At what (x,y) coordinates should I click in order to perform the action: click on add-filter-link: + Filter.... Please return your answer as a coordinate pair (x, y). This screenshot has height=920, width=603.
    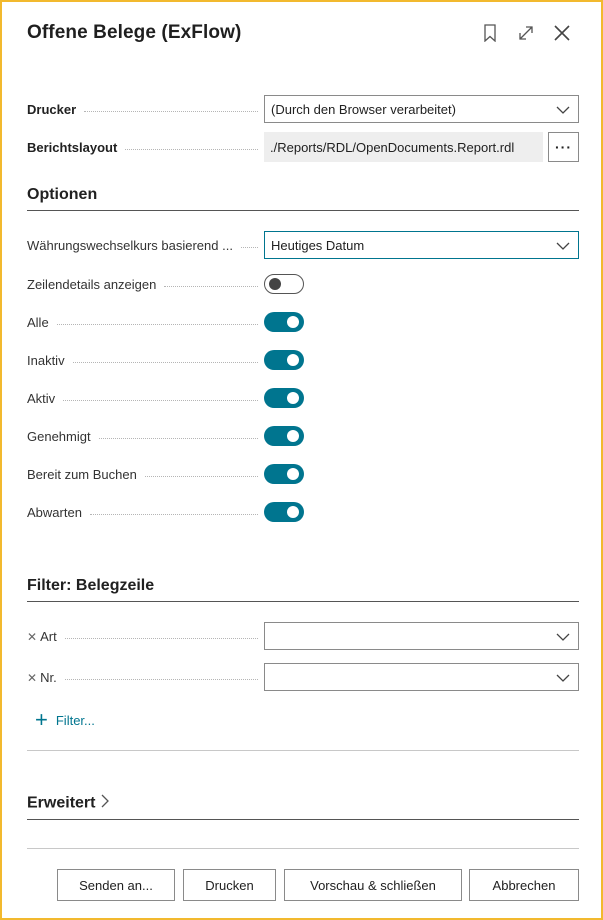
    Looking at the image, I should click on (65, 719).